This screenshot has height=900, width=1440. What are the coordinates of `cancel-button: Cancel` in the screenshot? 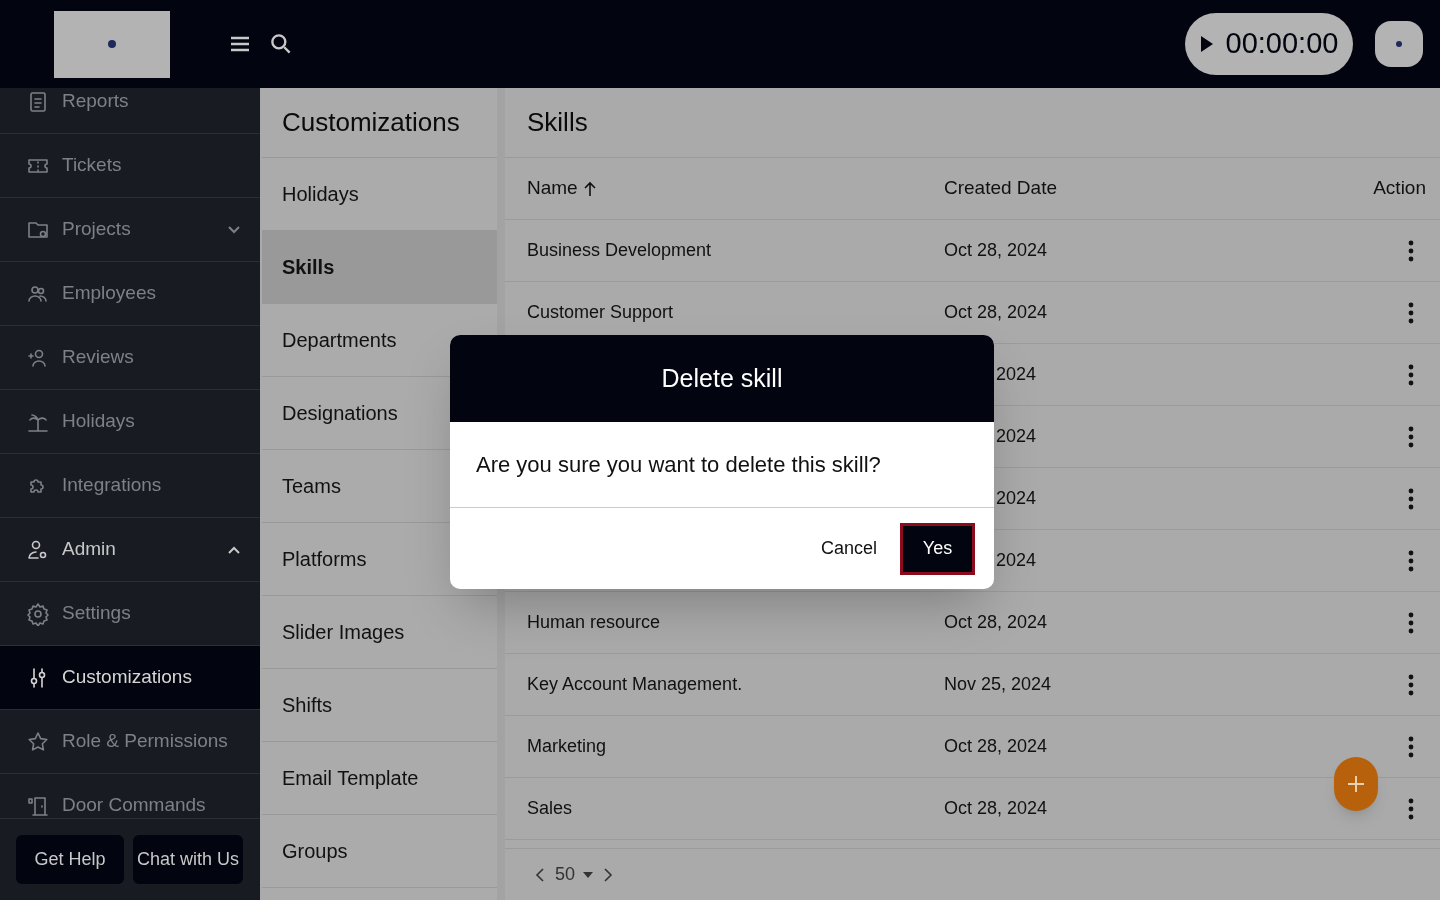 It's located at (848, 548).